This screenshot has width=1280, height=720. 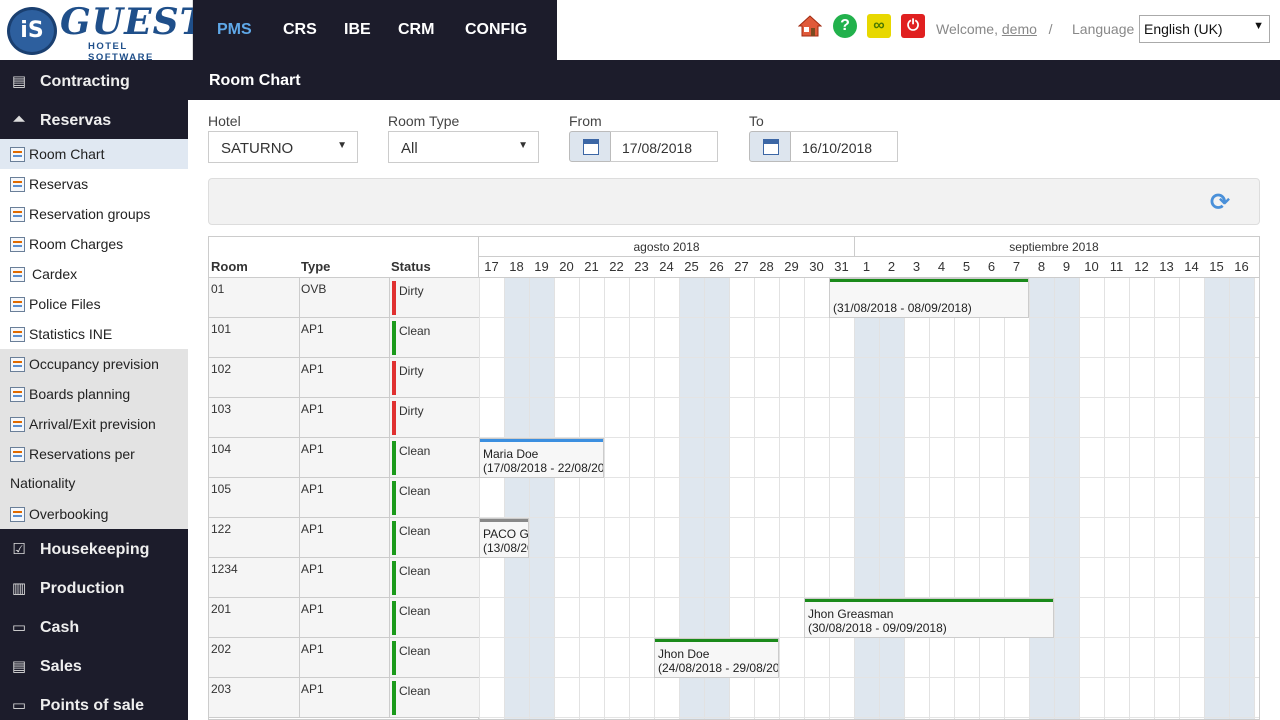 What do you see at coordinates (94, 274) in the screenshot?
I see `sidebar-item-cardex: Cardex` at bounding box center [94, 274].